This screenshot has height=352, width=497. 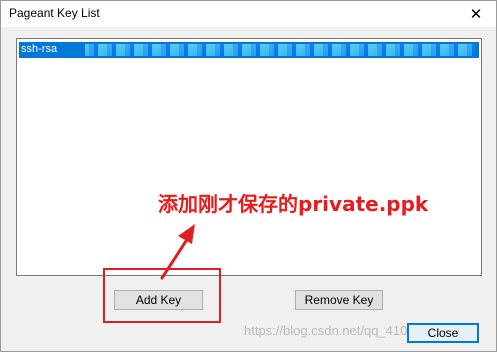 I want to click on key-fingerprint-redacted, so click(x=280, y=50).